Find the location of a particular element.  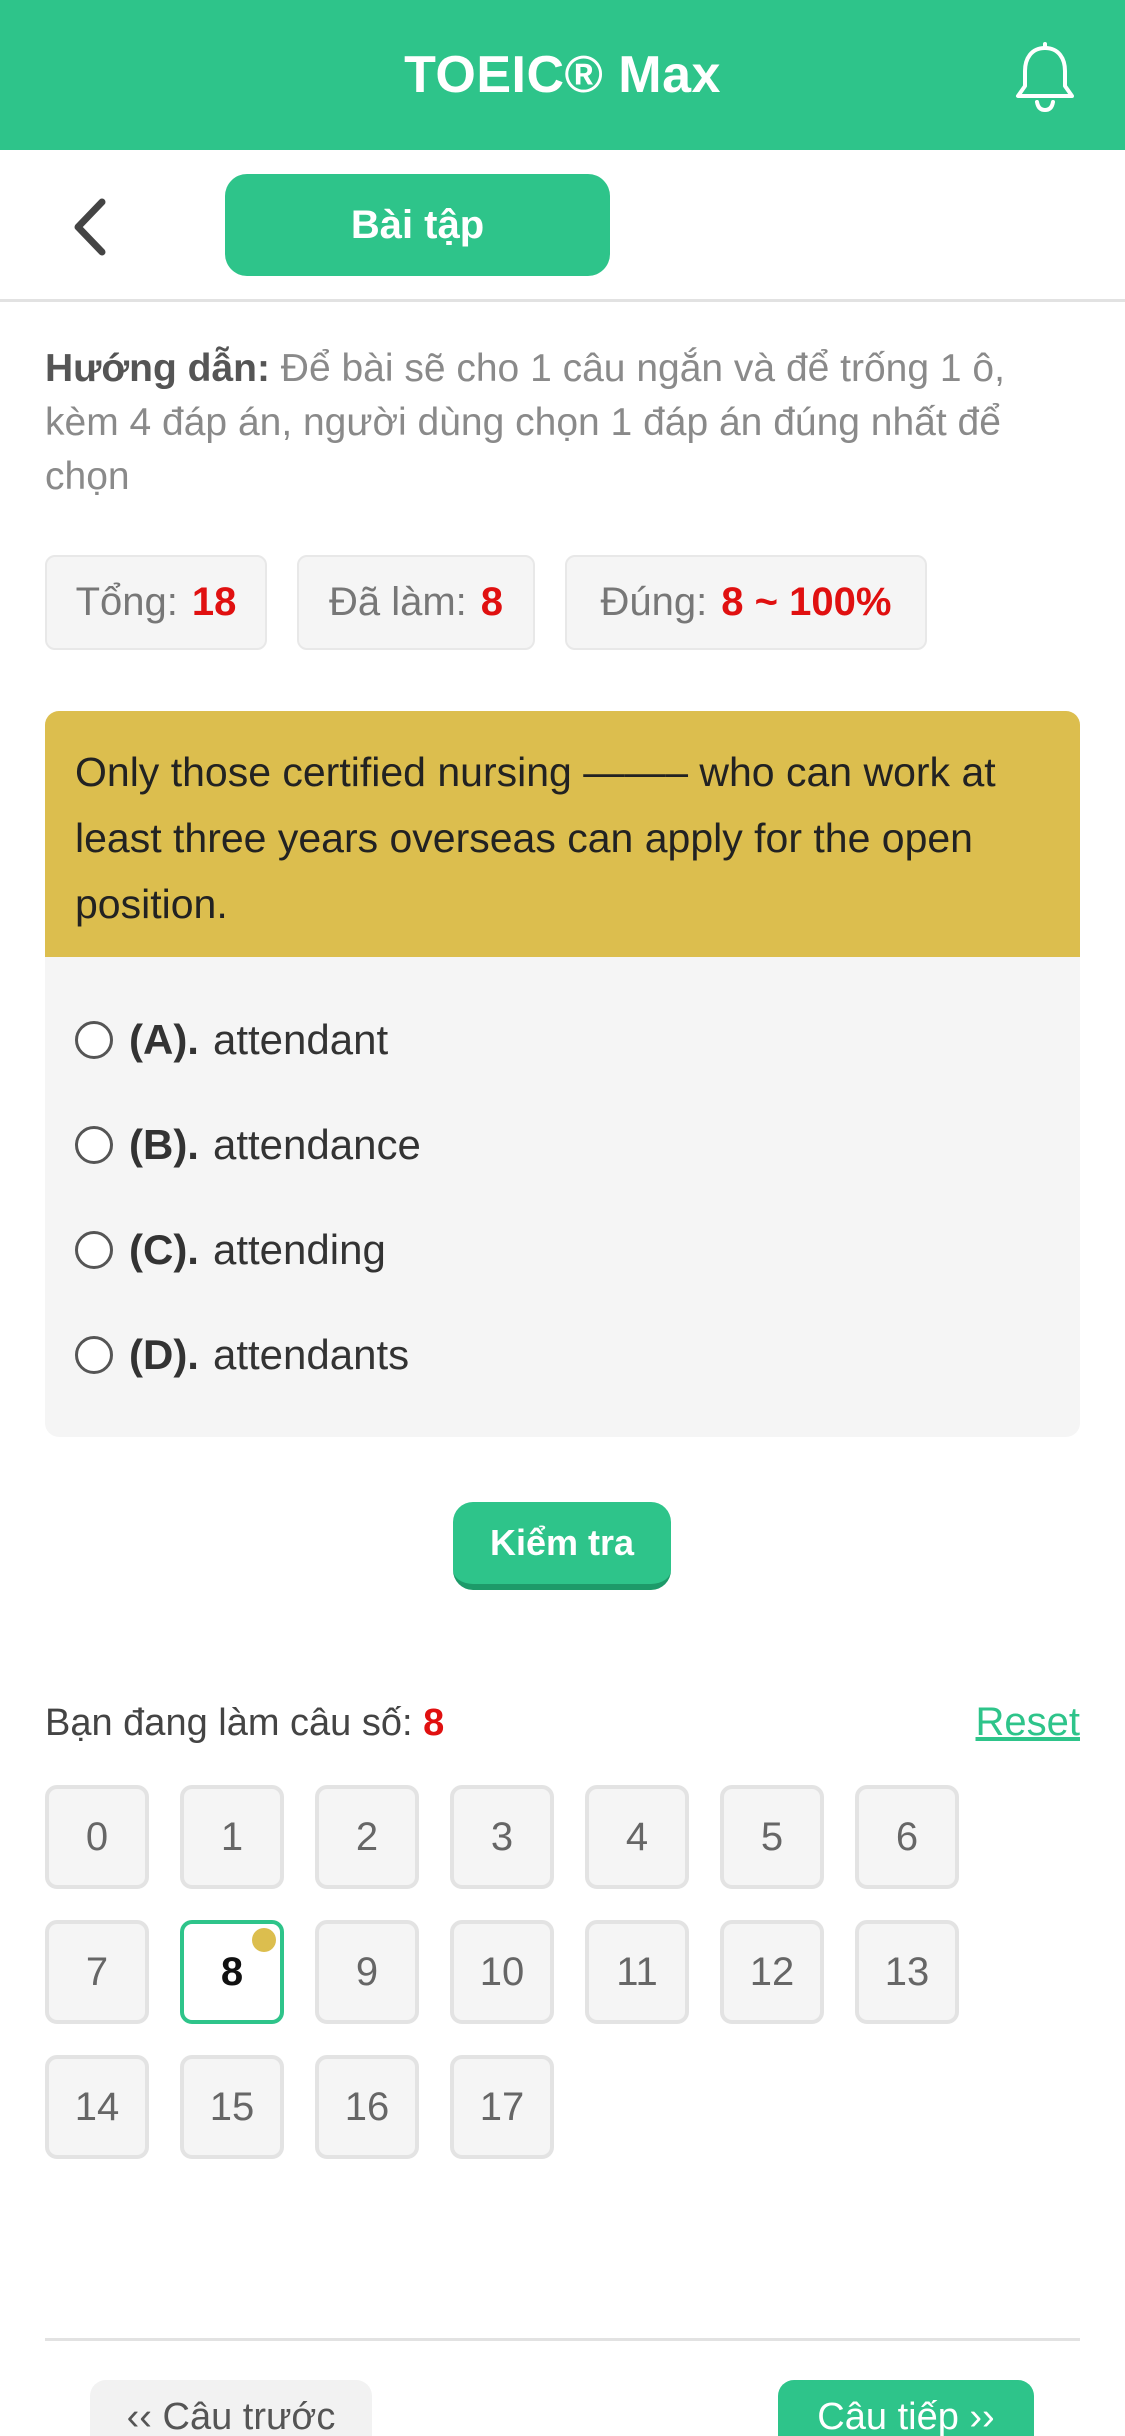

question-number-button-active: 8 is located at coordinates (232, 1972).